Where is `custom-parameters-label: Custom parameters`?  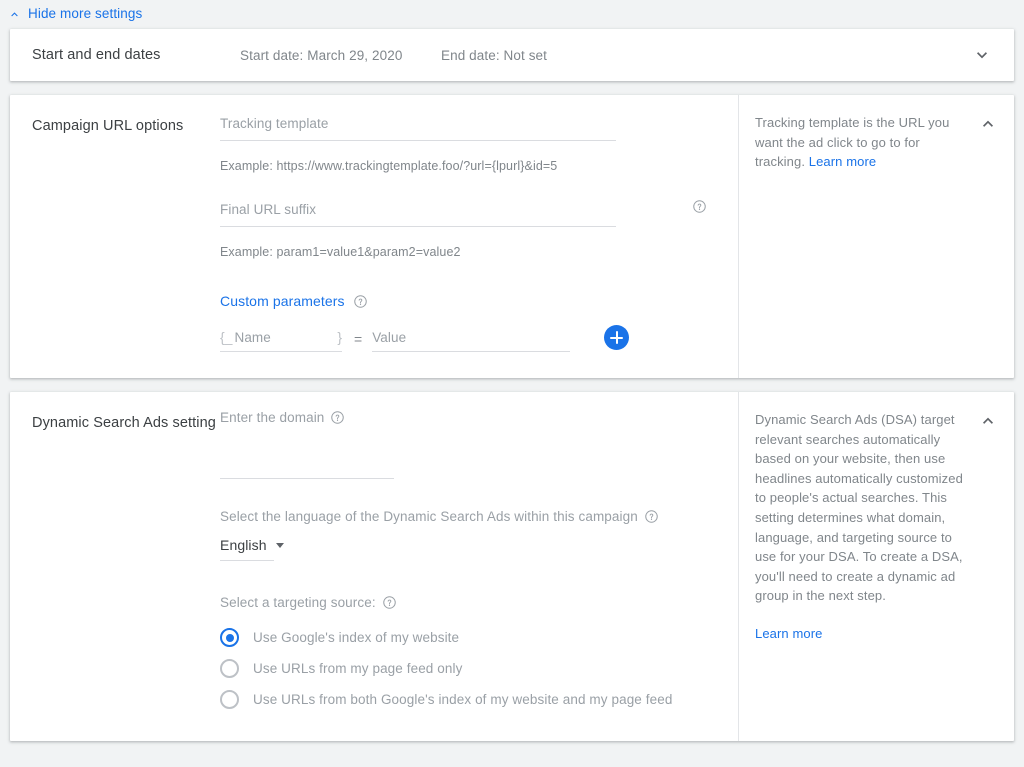 custom-parameters-label: Custom parameters is located at coordinates (282, 301).